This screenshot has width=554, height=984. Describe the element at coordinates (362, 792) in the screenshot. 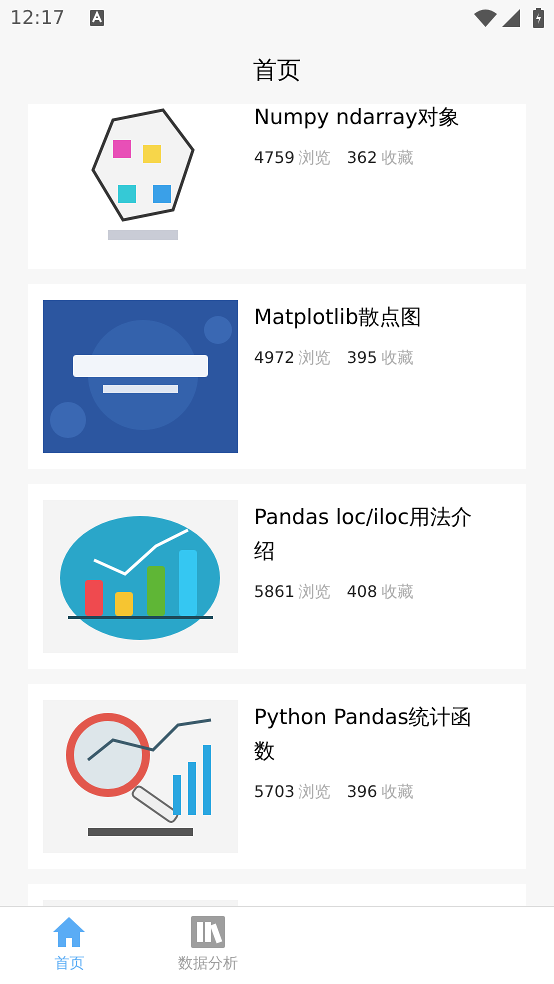

I see `favorite-count: 396` at that location.